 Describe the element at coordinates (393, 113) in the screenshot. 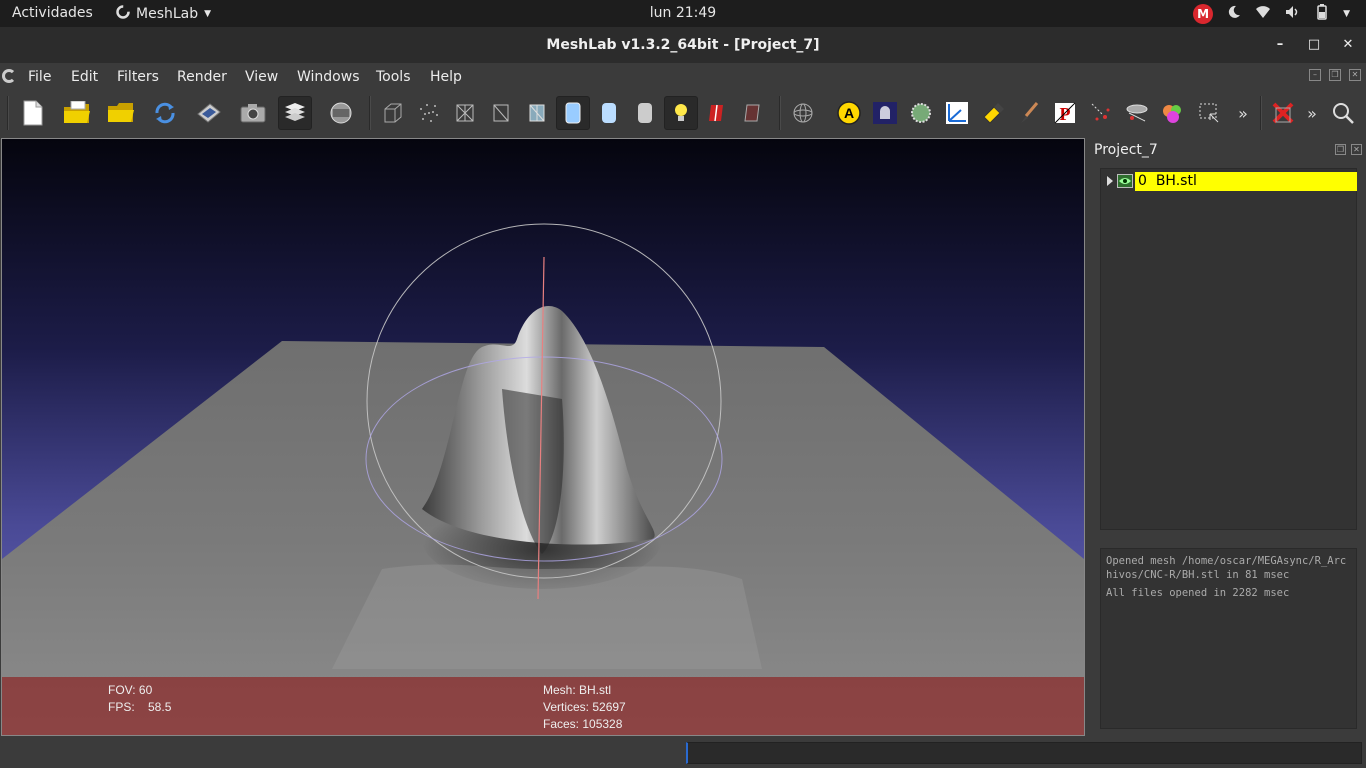

I see `bounding-box-icon` at that location.